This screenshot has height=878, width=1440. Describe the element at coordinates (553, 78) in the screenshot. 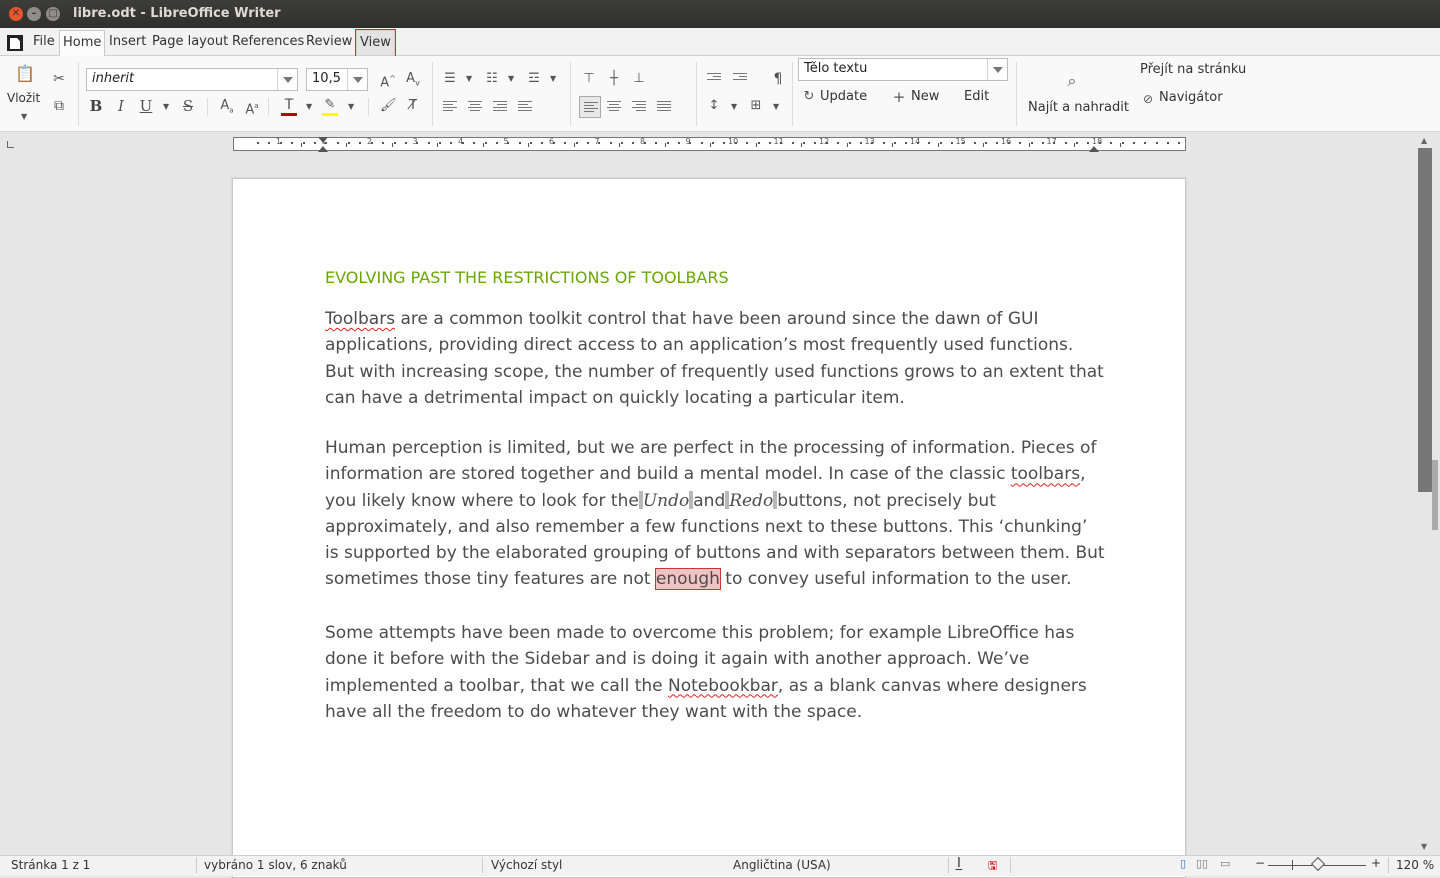

I see `outline-dropdown-arrow: ▼` at that location.